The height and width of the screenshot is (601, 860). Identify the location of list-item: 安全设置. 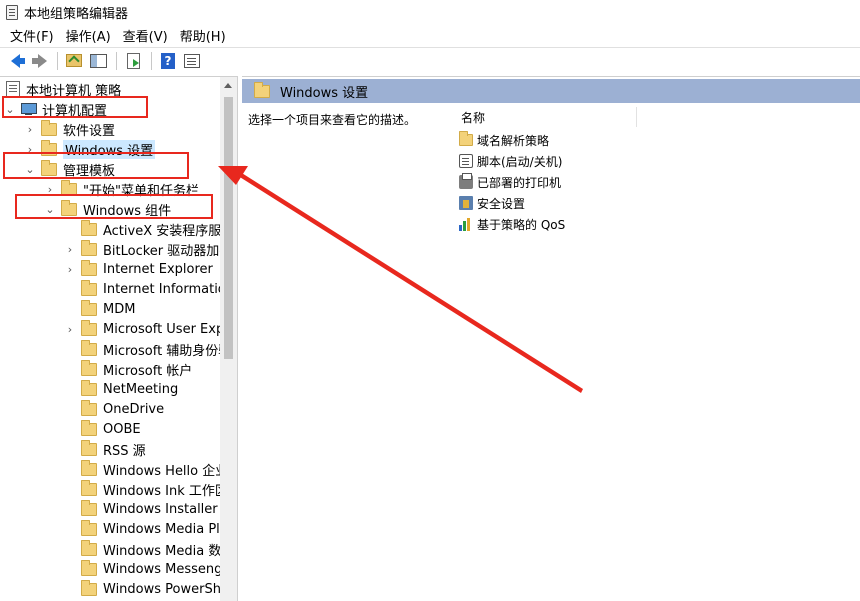
(492, 203).